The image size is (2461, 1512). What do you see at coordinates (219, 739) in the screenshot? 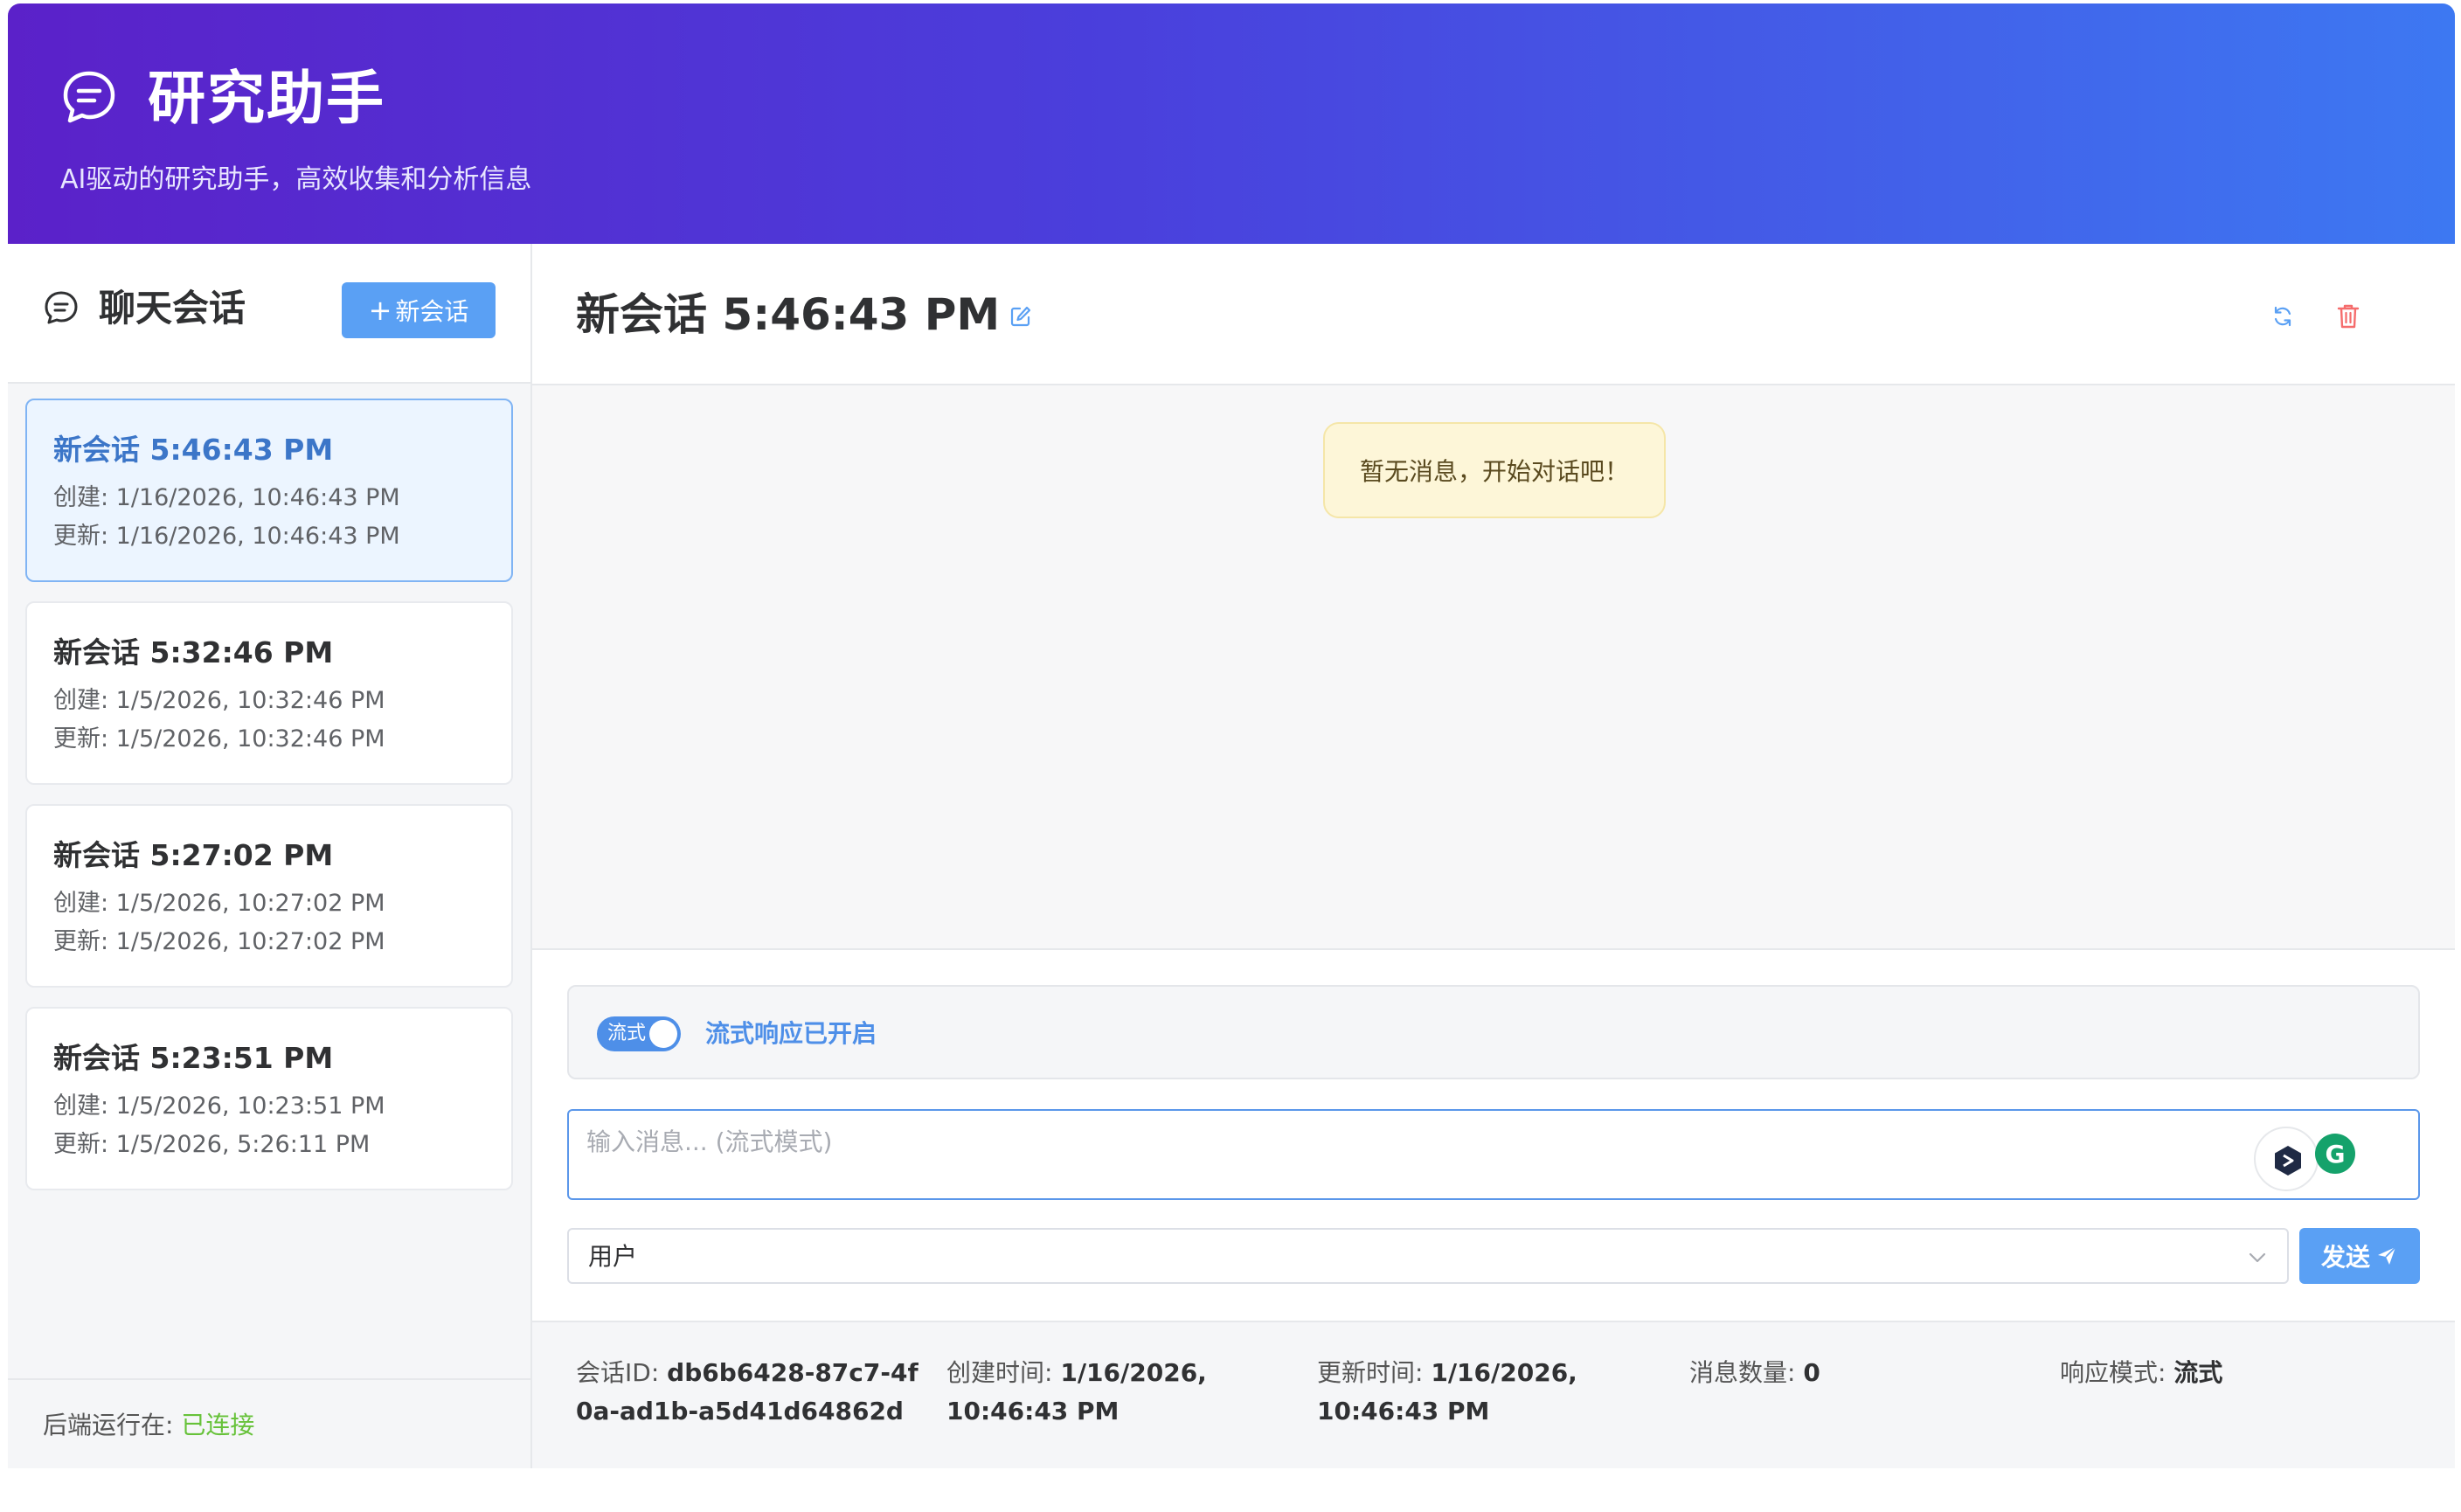
I see `session-updated: 更新: 1/5/2026, 10:32:46 PM` at bounding box center [219, 739].